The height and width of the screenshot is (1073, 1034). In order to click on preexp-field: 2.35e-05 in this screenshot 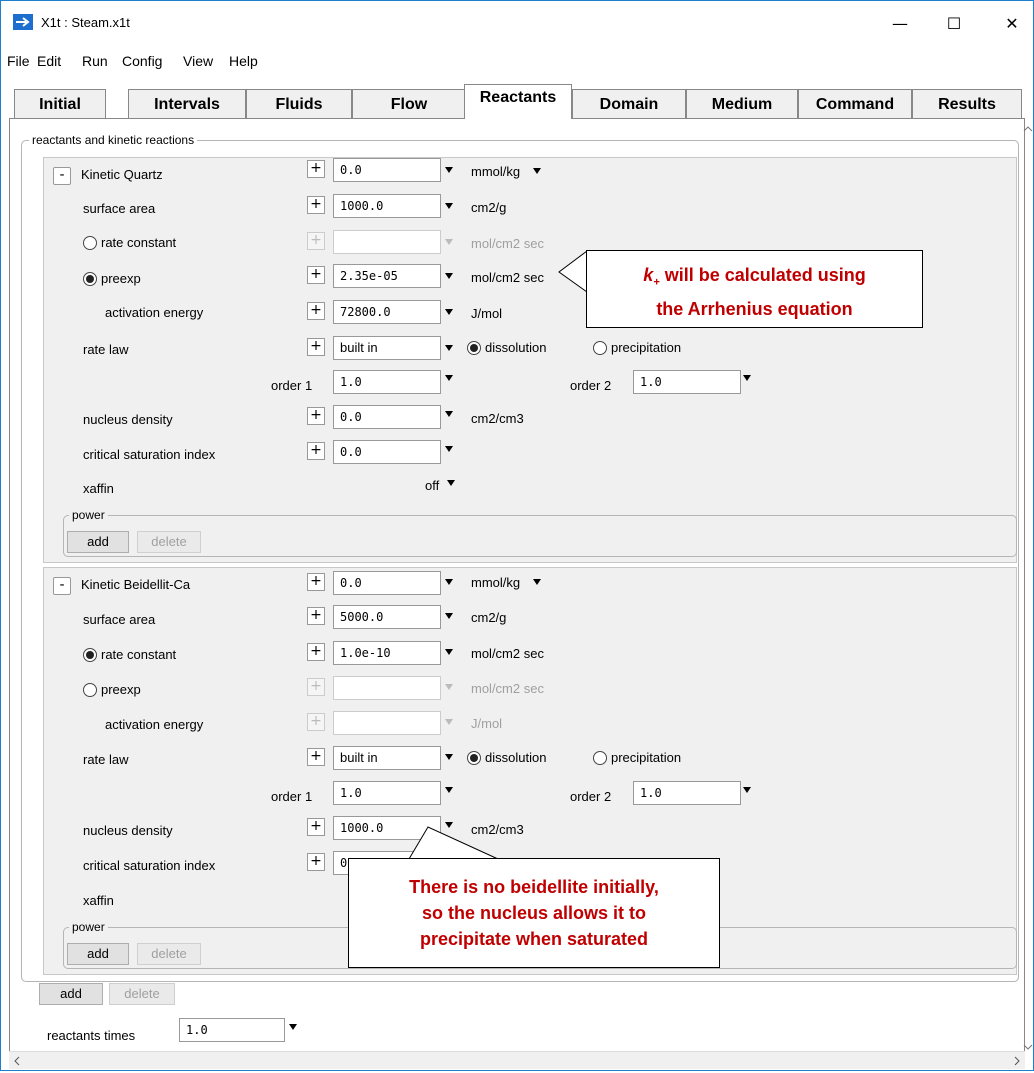, I will do `click(387, 276)`.